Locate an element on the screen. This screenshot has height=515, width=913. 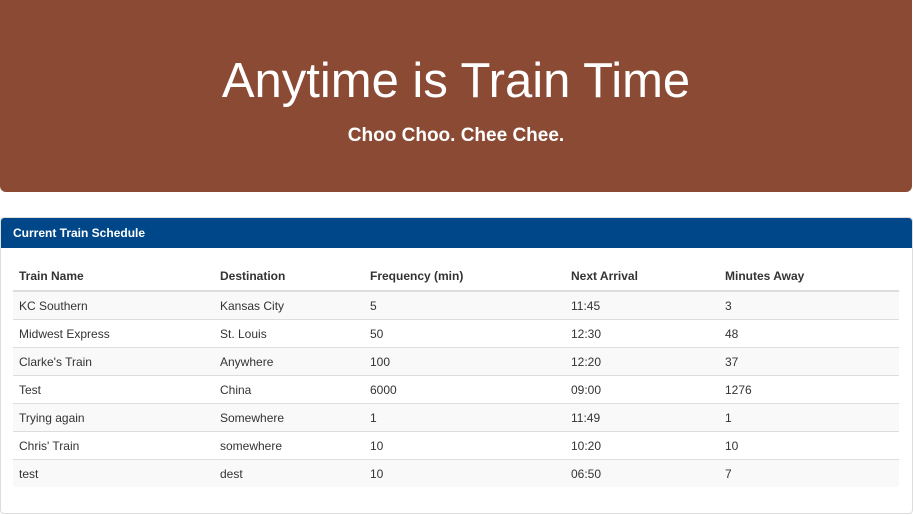
train-name-cell: Test is located at coordinates (113, 389).